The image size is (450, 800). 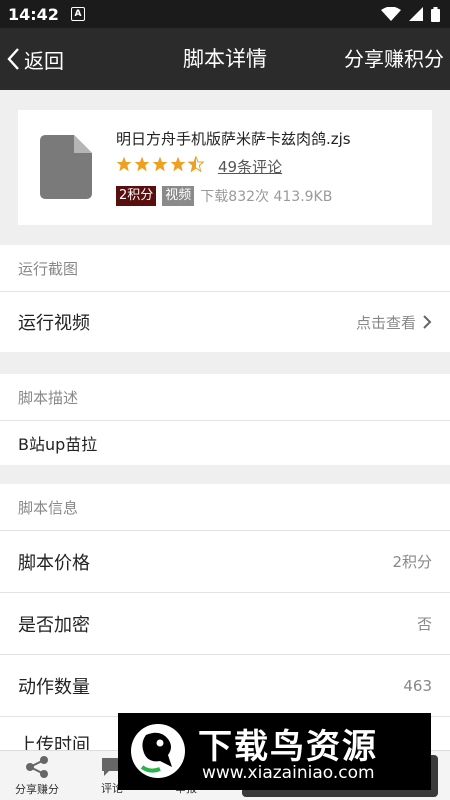 I want to click on rating-stars, so click(x=160, y=164).